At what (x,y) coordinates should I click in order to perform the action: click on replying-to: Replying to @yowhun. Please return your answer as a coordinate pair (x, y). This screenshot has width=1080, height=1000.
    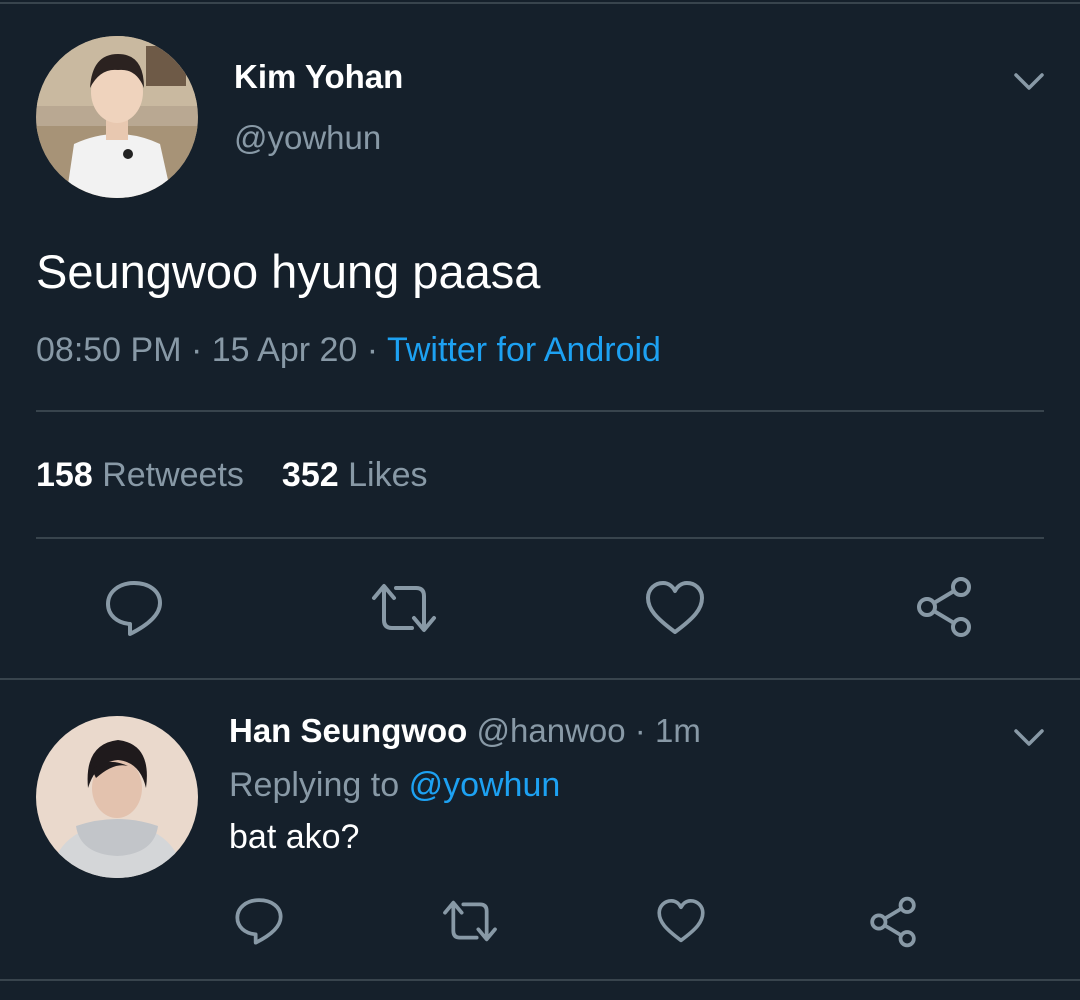
    Looking at the image, I should click on (394, 785).